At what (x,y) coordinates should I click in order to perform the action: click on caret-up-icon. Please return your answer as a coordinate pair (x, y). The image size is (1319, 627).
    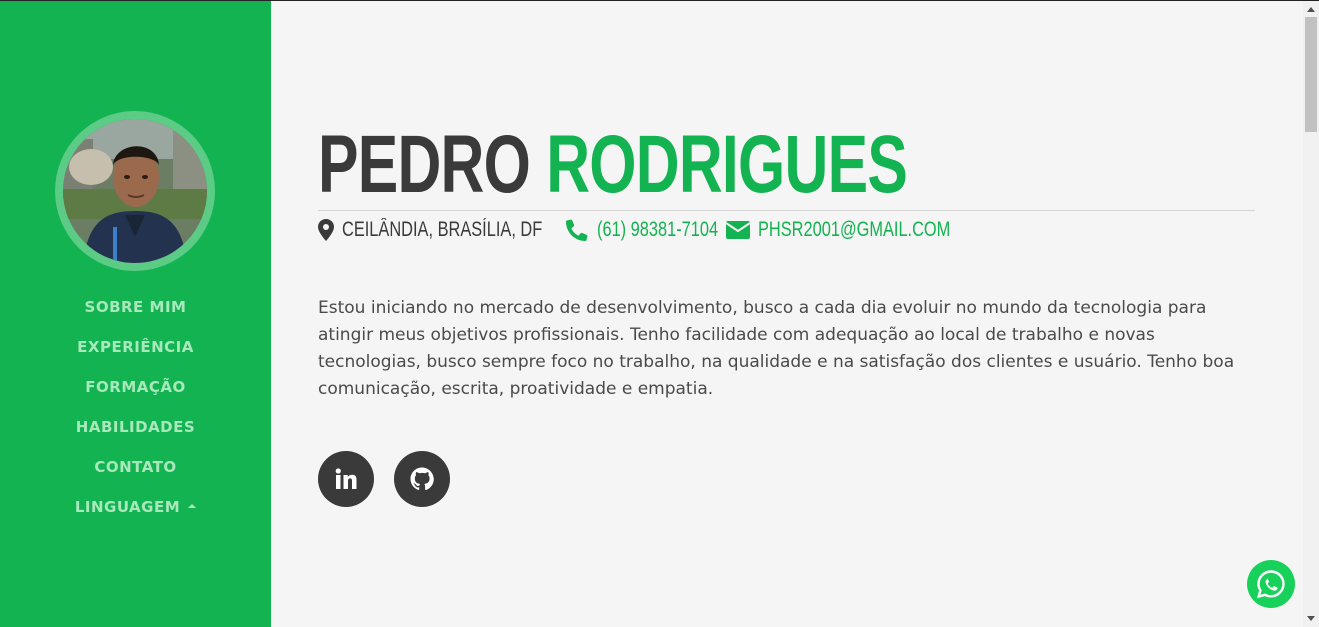
    Looking at the image, I should click on (192, 505).